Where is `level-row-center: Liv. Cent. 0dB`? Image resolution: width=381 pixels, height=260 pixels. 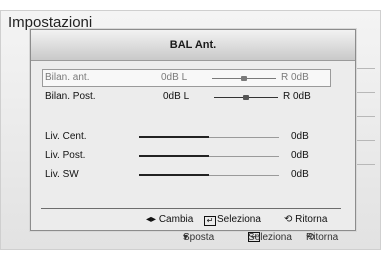 level-row-center: Liv. Cent. 0dB is located at coordinates (194, 137).